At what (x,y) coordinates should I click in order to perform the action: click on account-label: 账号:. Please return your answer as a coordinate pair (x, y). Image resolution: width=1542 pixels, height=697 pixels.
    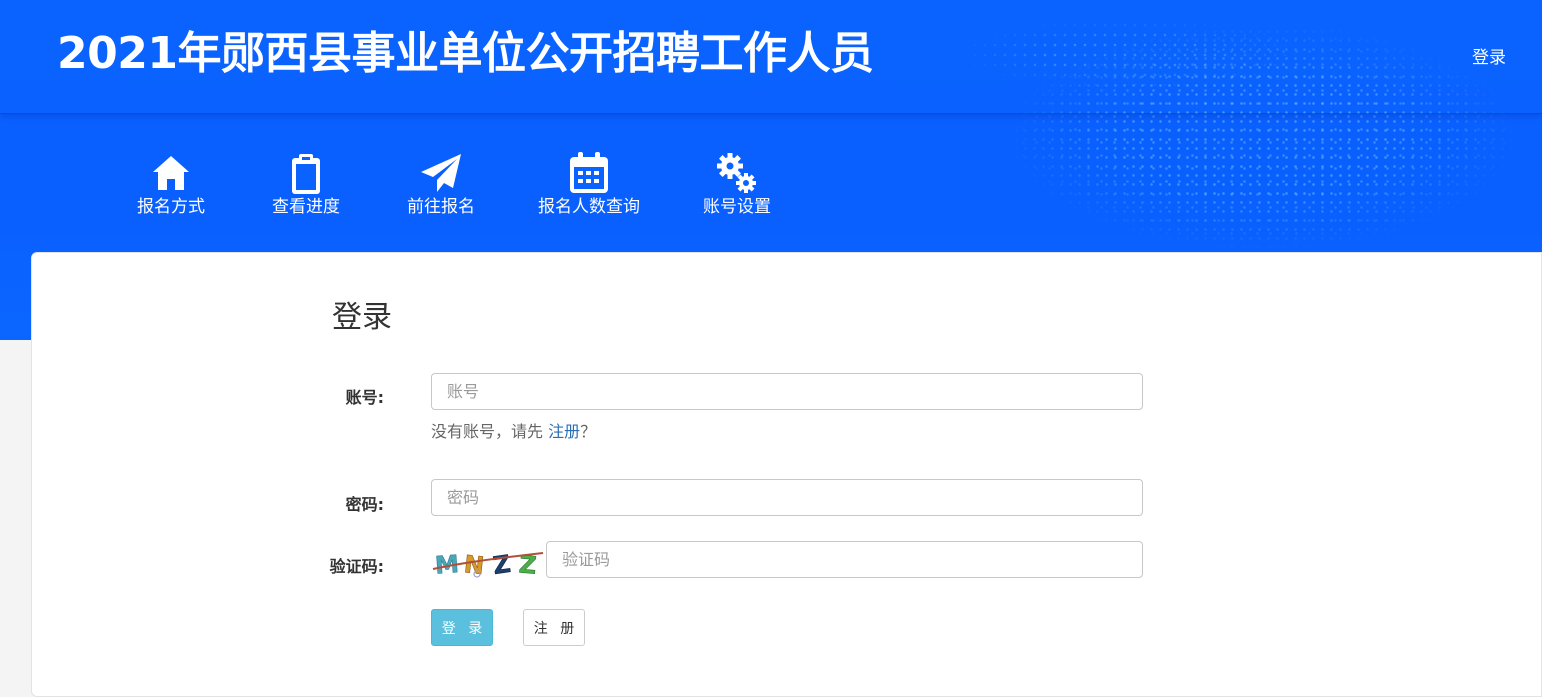
    Looking at the image, I should click on (364, 397).